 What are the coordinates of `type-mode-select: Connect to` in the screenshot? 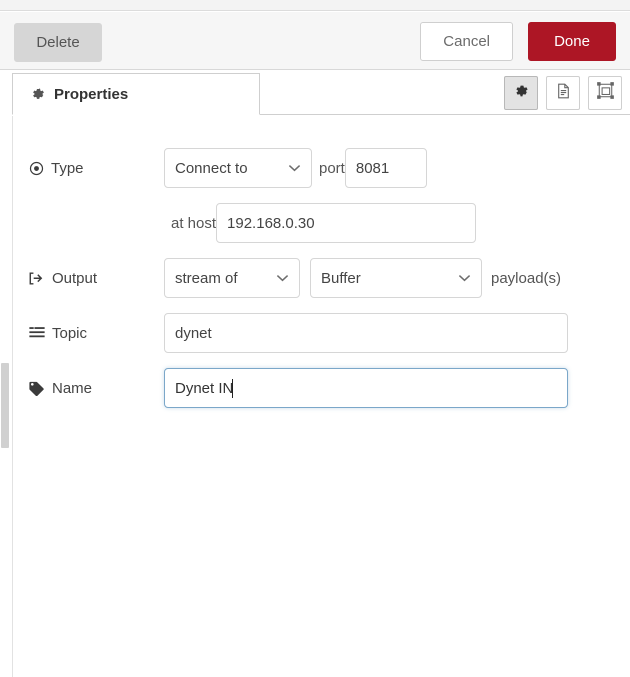 It's located at (238, 168).